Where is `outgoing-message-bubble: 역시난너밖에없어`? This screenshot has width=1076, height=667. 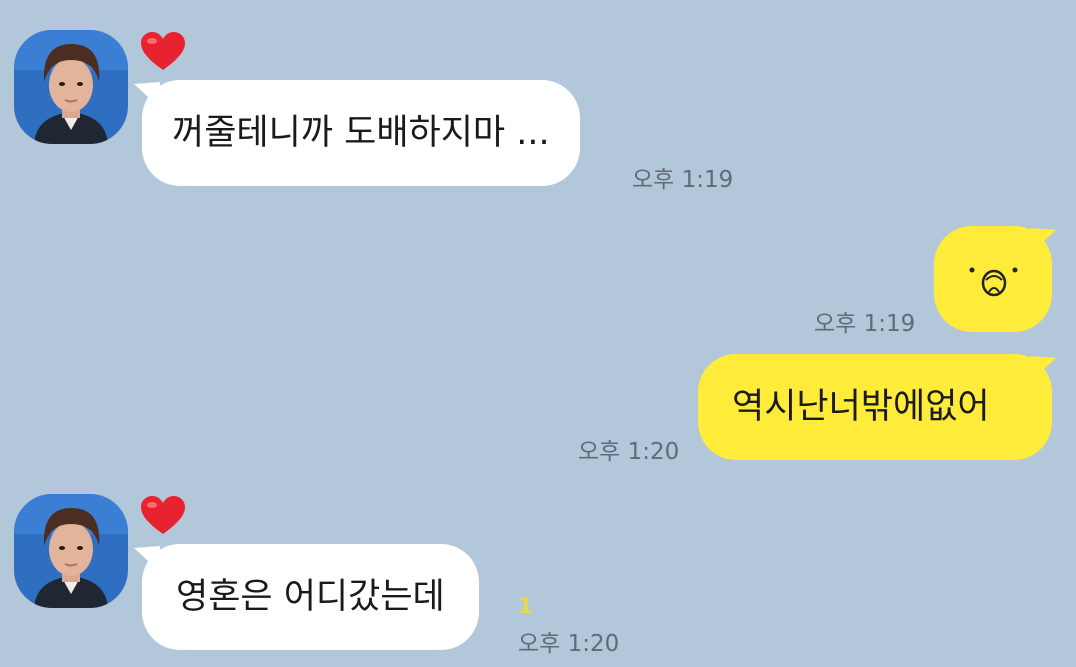
outgoing-message-bubble: 역시난너밖에없어 is located at coordinates (875, 407).